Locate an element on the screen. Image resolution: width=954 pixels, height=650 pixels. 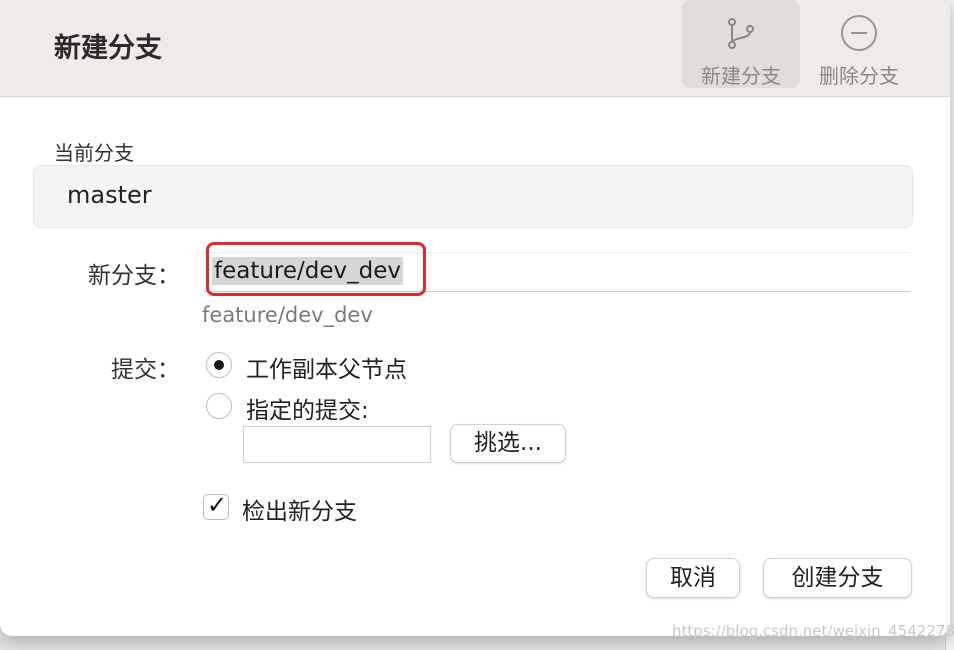
current-branch-label: 当前分支 is located at coordinates (94, 153).